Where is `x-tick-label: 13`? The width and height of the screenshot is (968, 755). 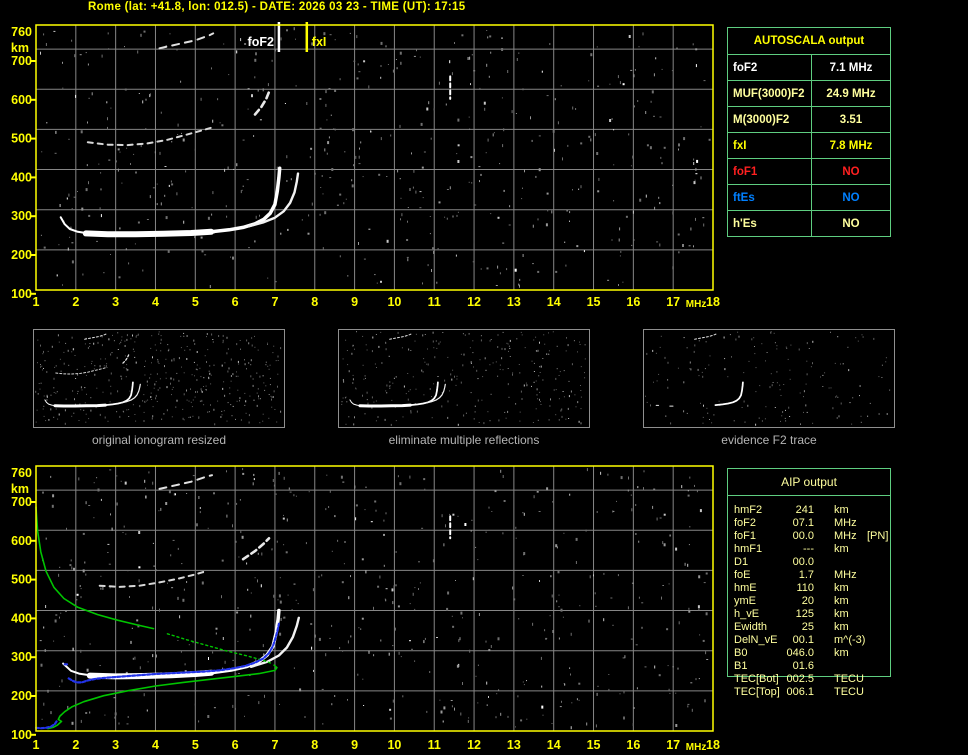
x-tick-label: 13 is located at coordinates (514, 302).